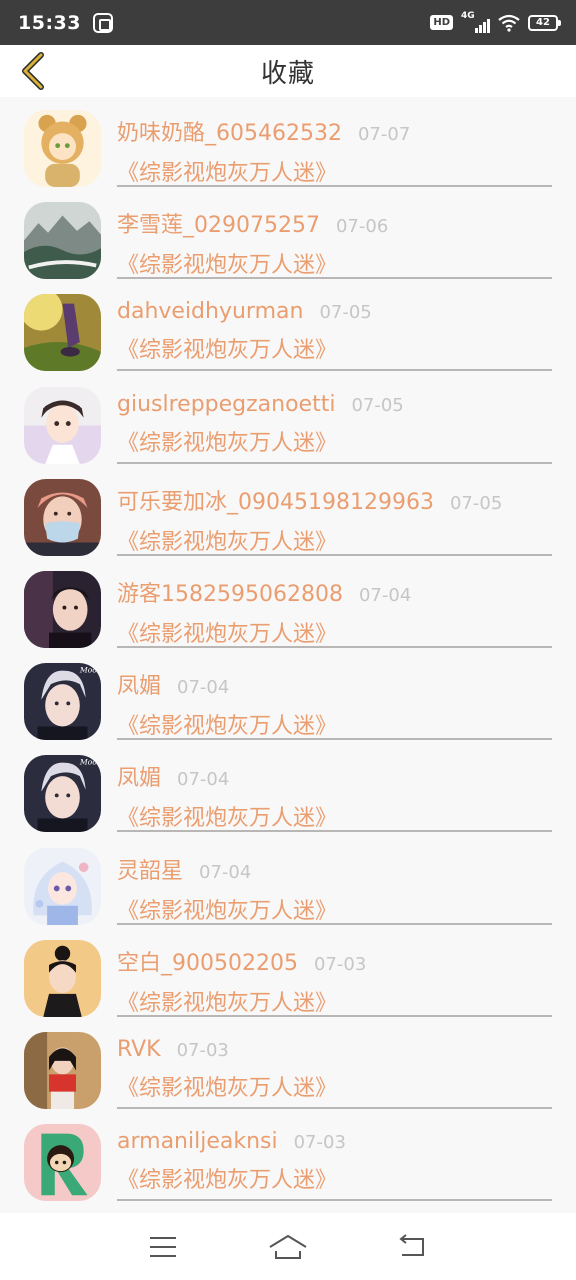  What do you see at coordinates (287, 73) in the screenshot?
I see `page-title: 收藏` at bounding box center [287, 73].